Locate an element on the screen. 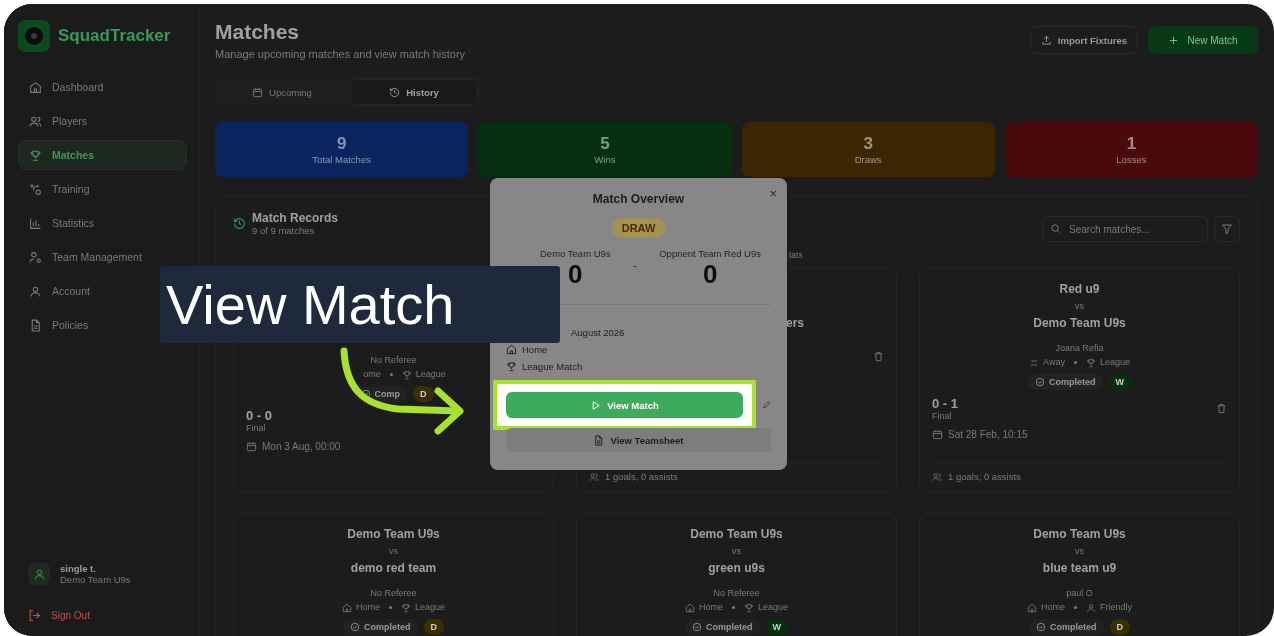 Image resolution: width=1274 pixels, height=636 pixels. referee-name: No Referee is located at coordinates (736, 593).